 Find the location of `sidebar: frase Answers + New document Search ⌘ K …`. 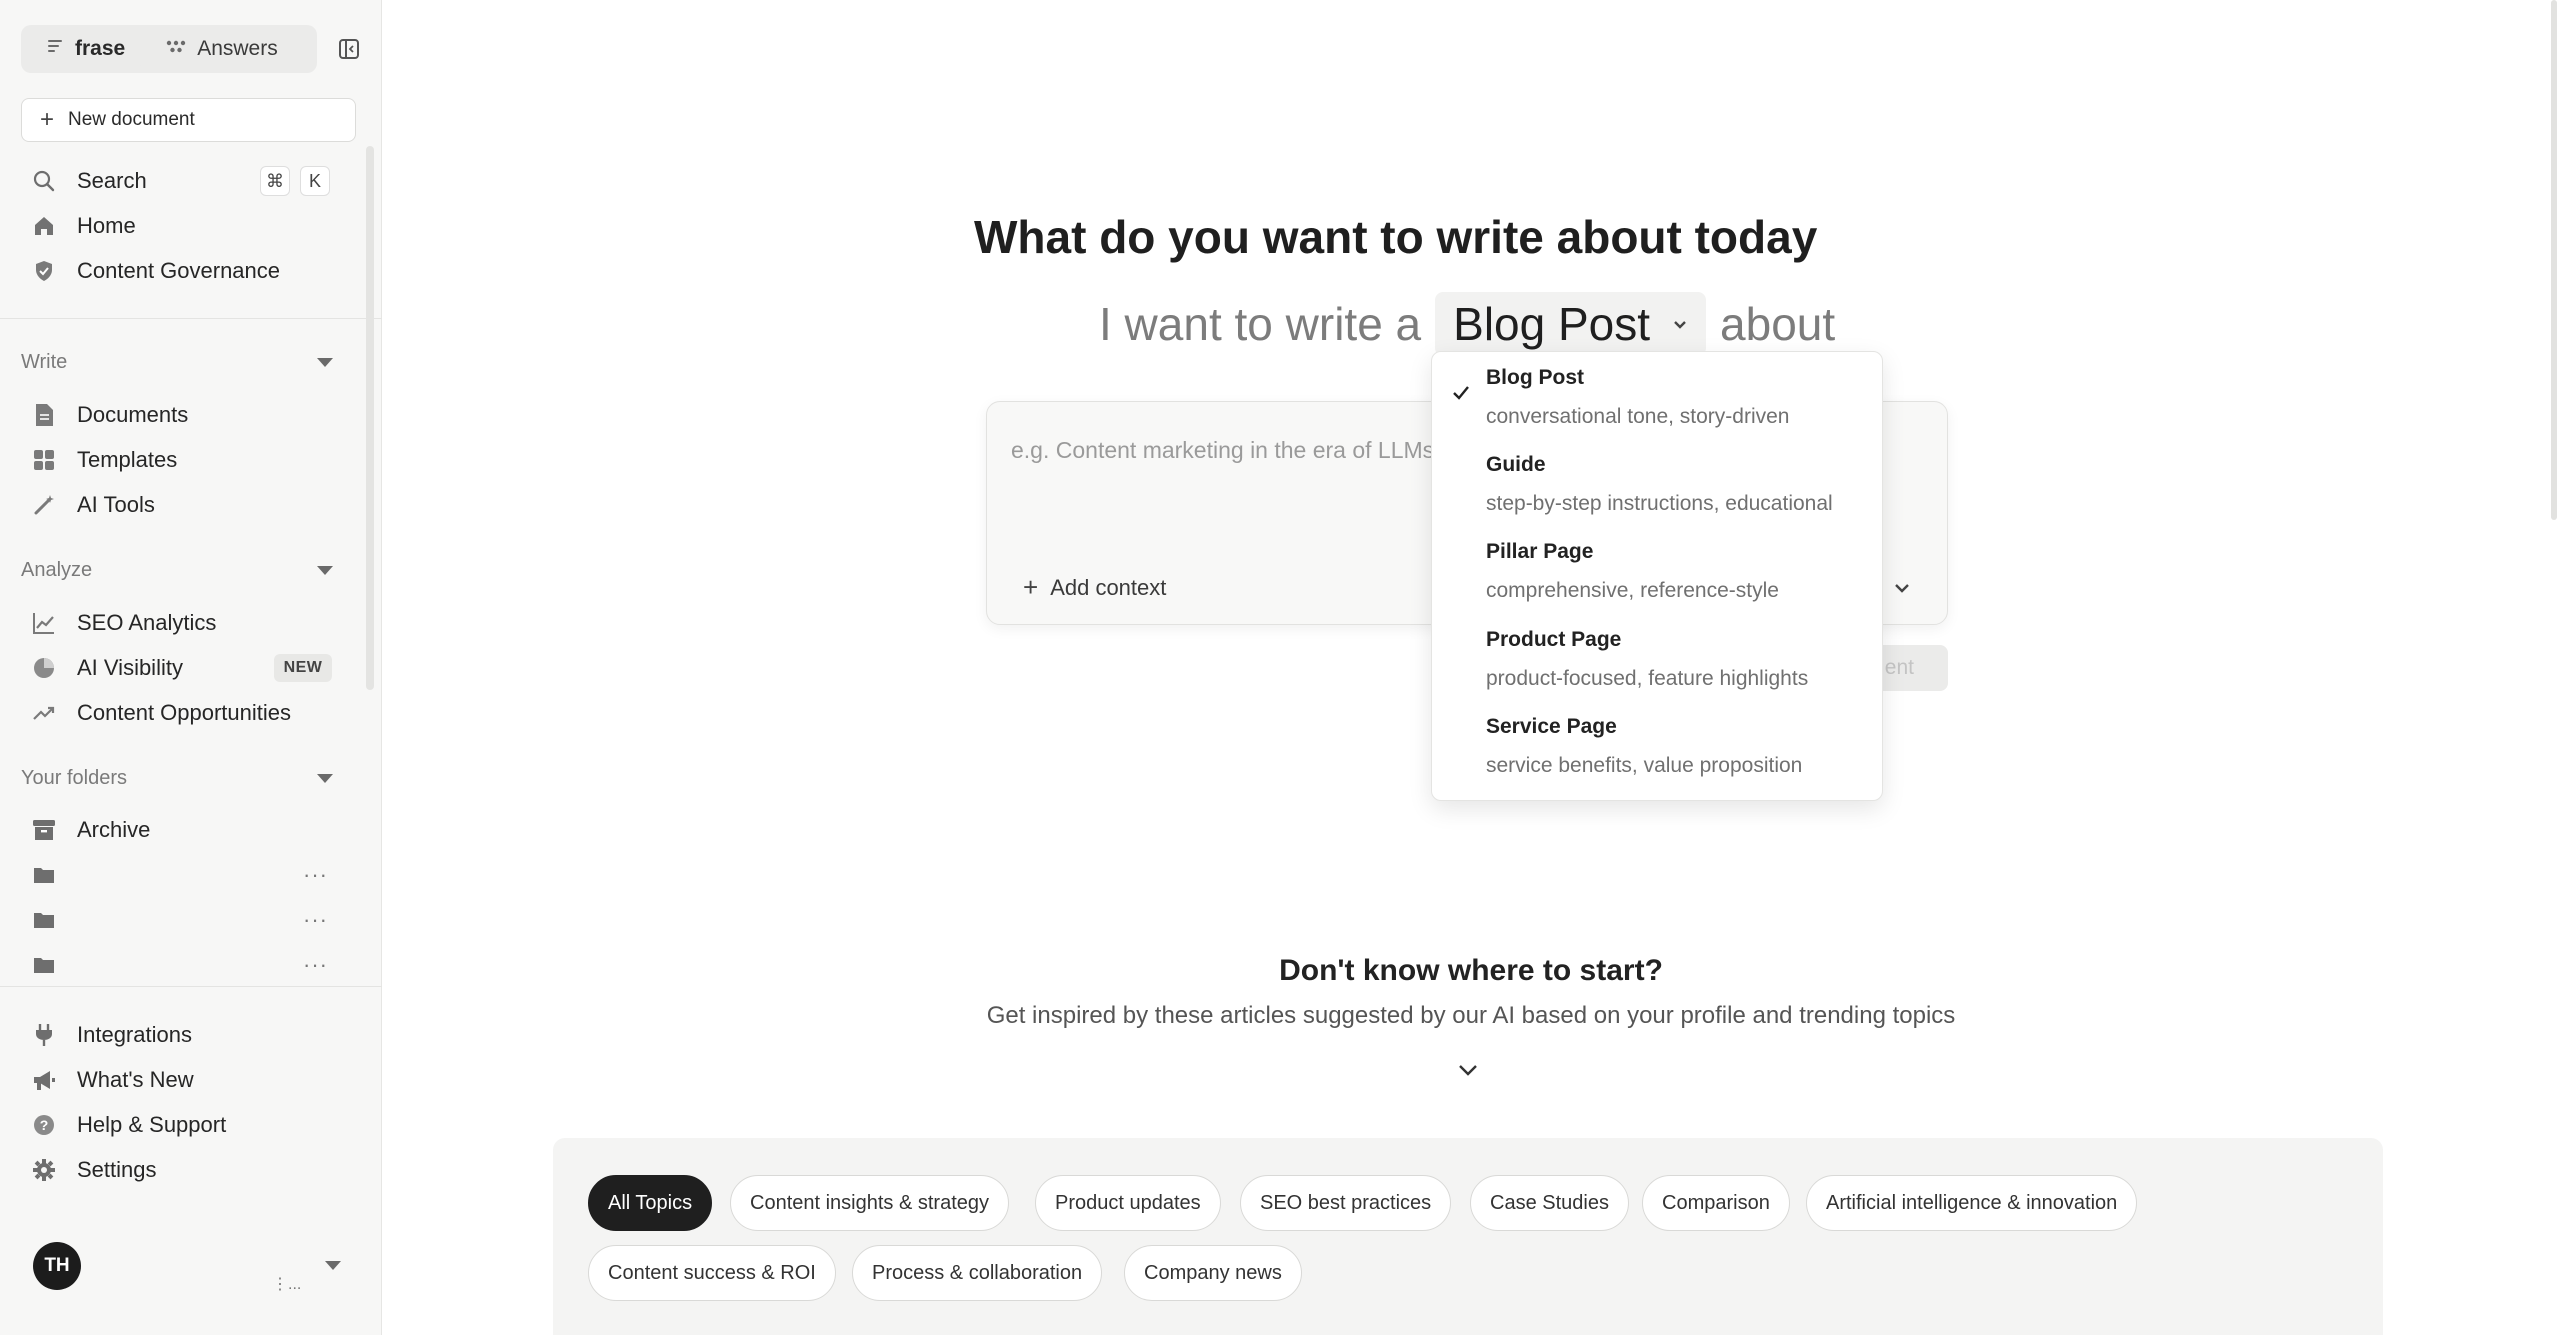

sidebar: frase Answers + New document Search ⌘ K … is located at coordinates (191, 667).